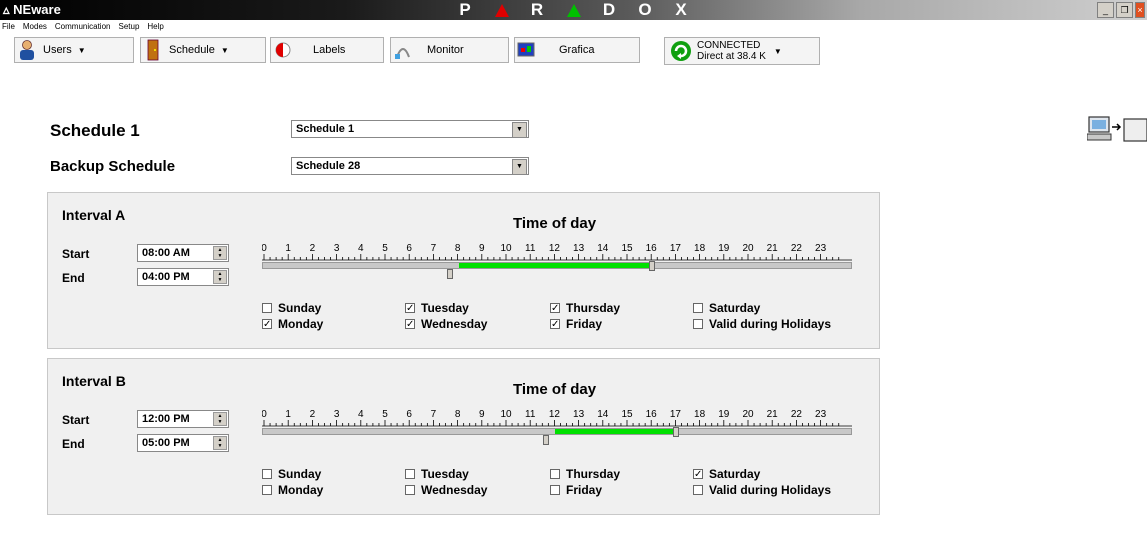 This screenshot has height=540, width=1147. I want to click on menu-help: Help, so click(155, 27).